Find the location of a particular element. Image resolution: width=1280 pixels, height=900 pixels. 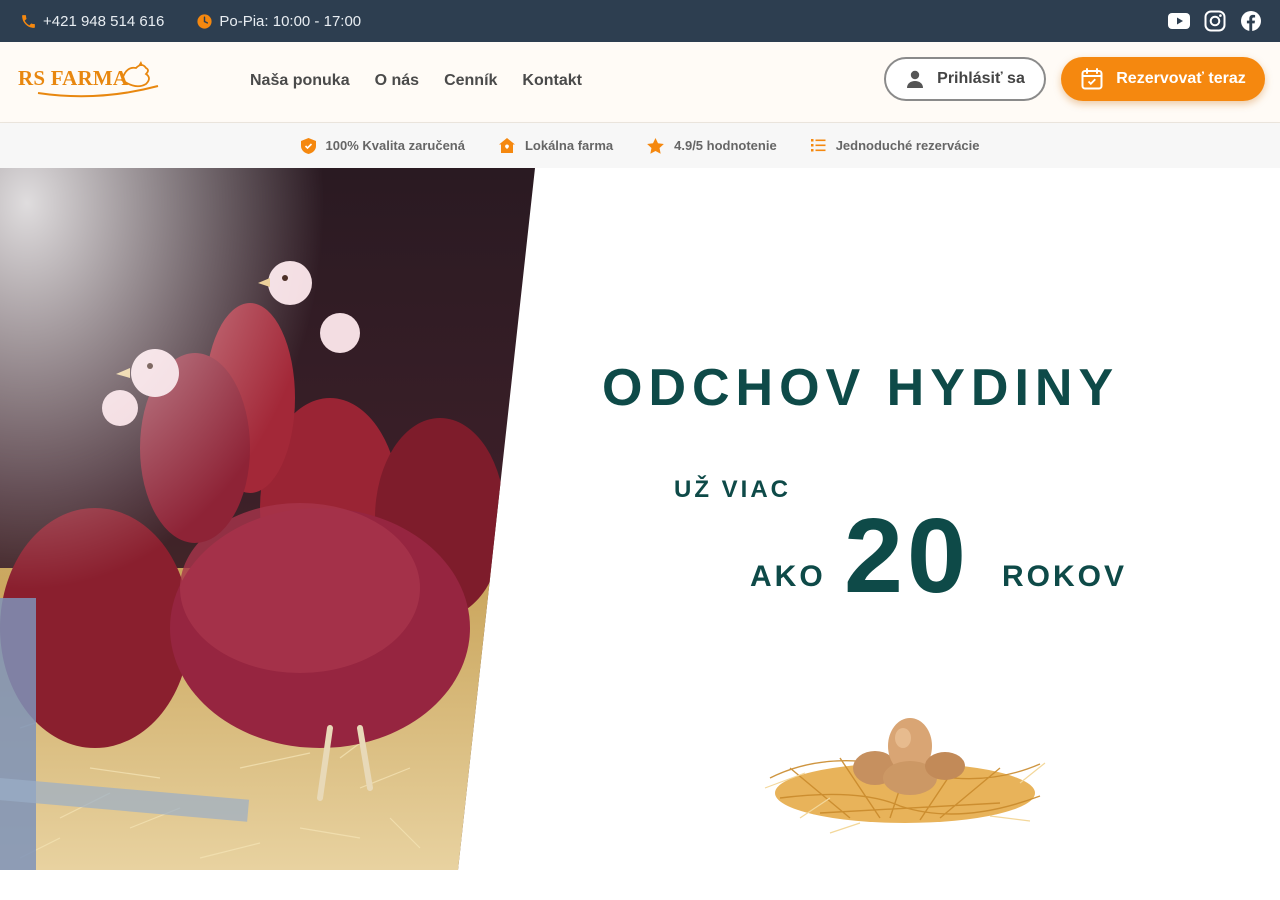

hero-title: ODCHOV HYDINY is located at coordinates (861, 388).